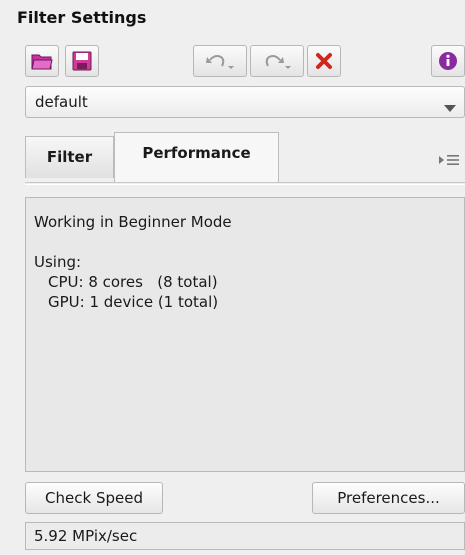 The height and width of the screenshot is (555, 465). What do you see at coordinates (245, 102) in the screenshot?
I see `preset-dropdown: default` at bounding box center [245, 102].